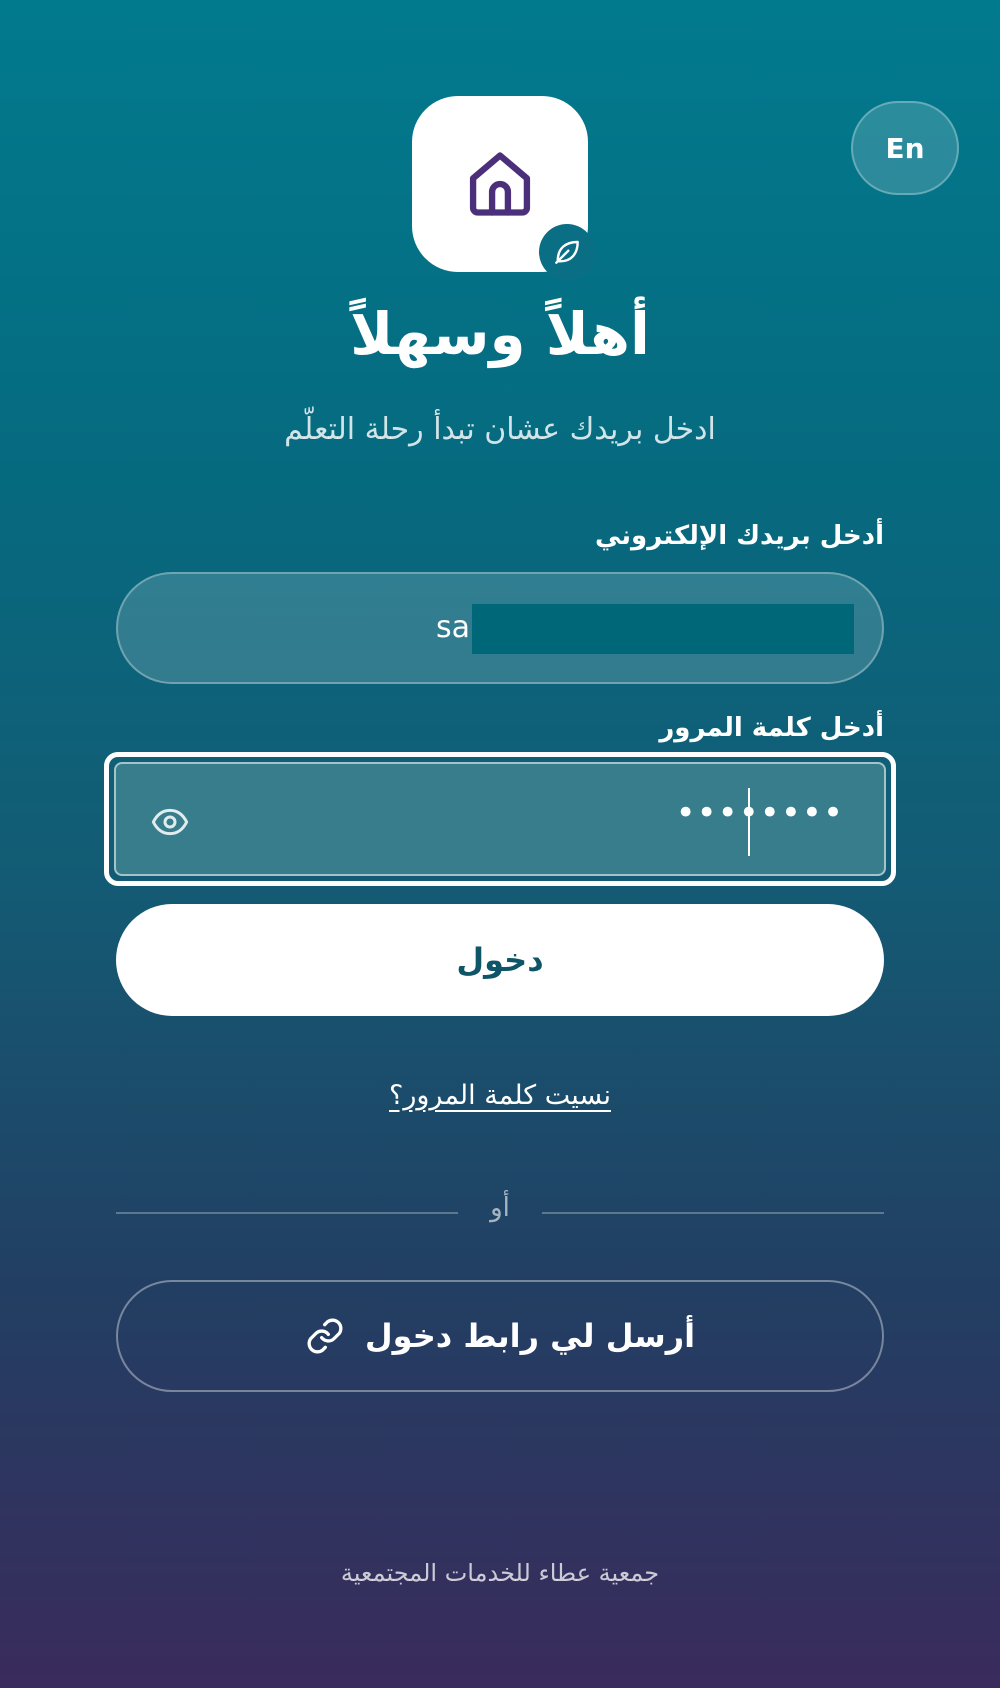 The width and height of the screenshot is (1000, 1688). I want to click on leaf-icon, so click(567, 252).